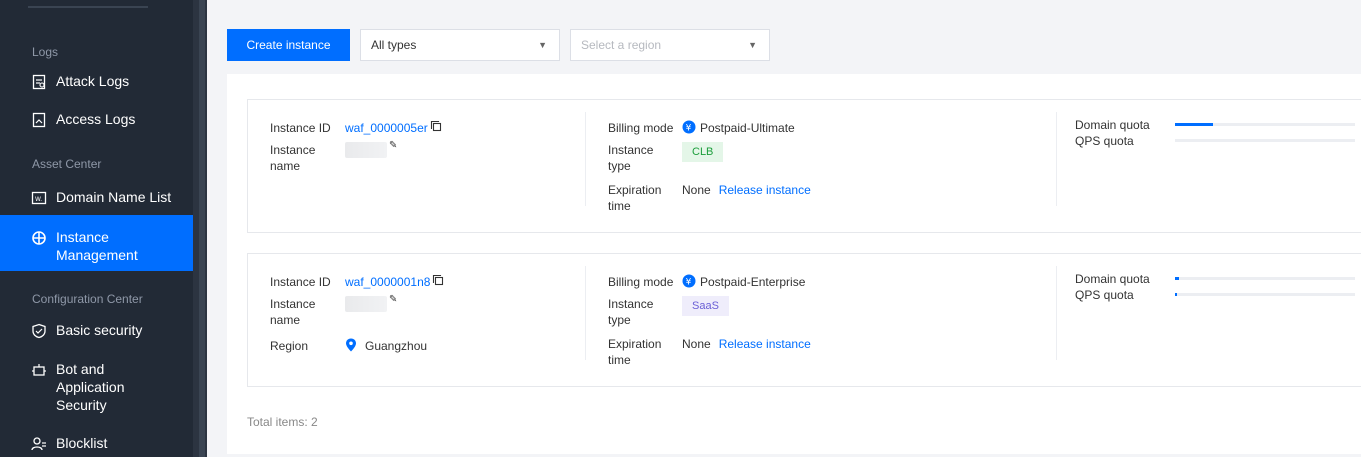  Describe the element at coordinates (97, 246) in the screenshot. I see `sidebar-item-label: Instance Management` at that location.